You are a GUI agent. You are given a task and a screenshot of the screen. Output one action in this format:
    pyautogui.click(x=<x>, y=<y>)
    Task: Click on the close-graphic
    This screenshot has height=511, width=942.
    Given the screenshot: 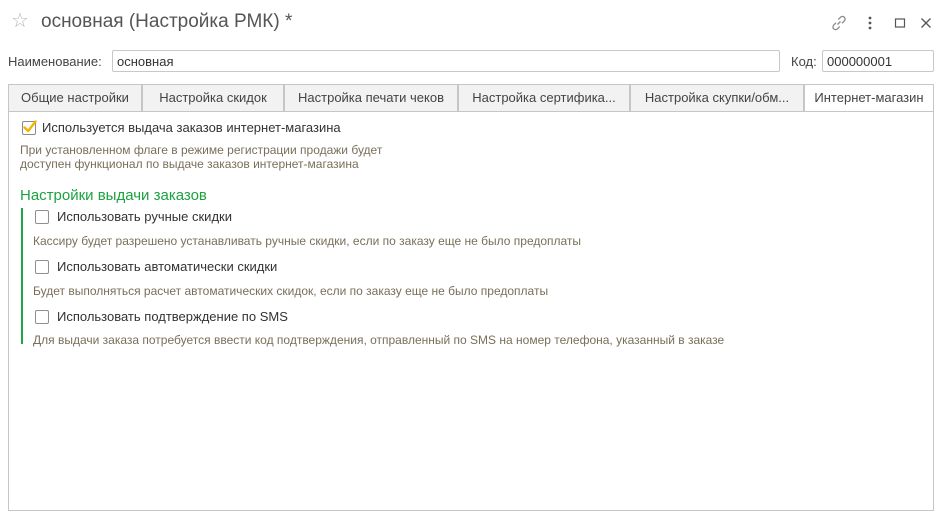 What is the action you would take?
    pyautogui.click(x=926, y=23)
    